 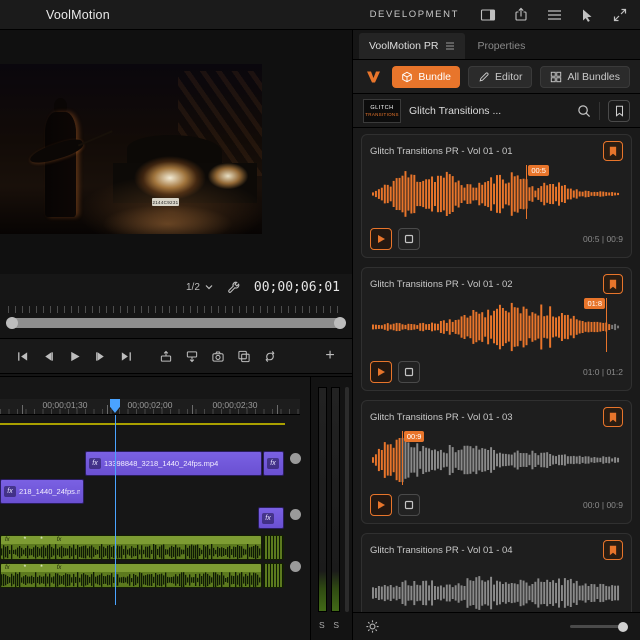 I want to click on step-forward-icon, so click(x=99, y=356).